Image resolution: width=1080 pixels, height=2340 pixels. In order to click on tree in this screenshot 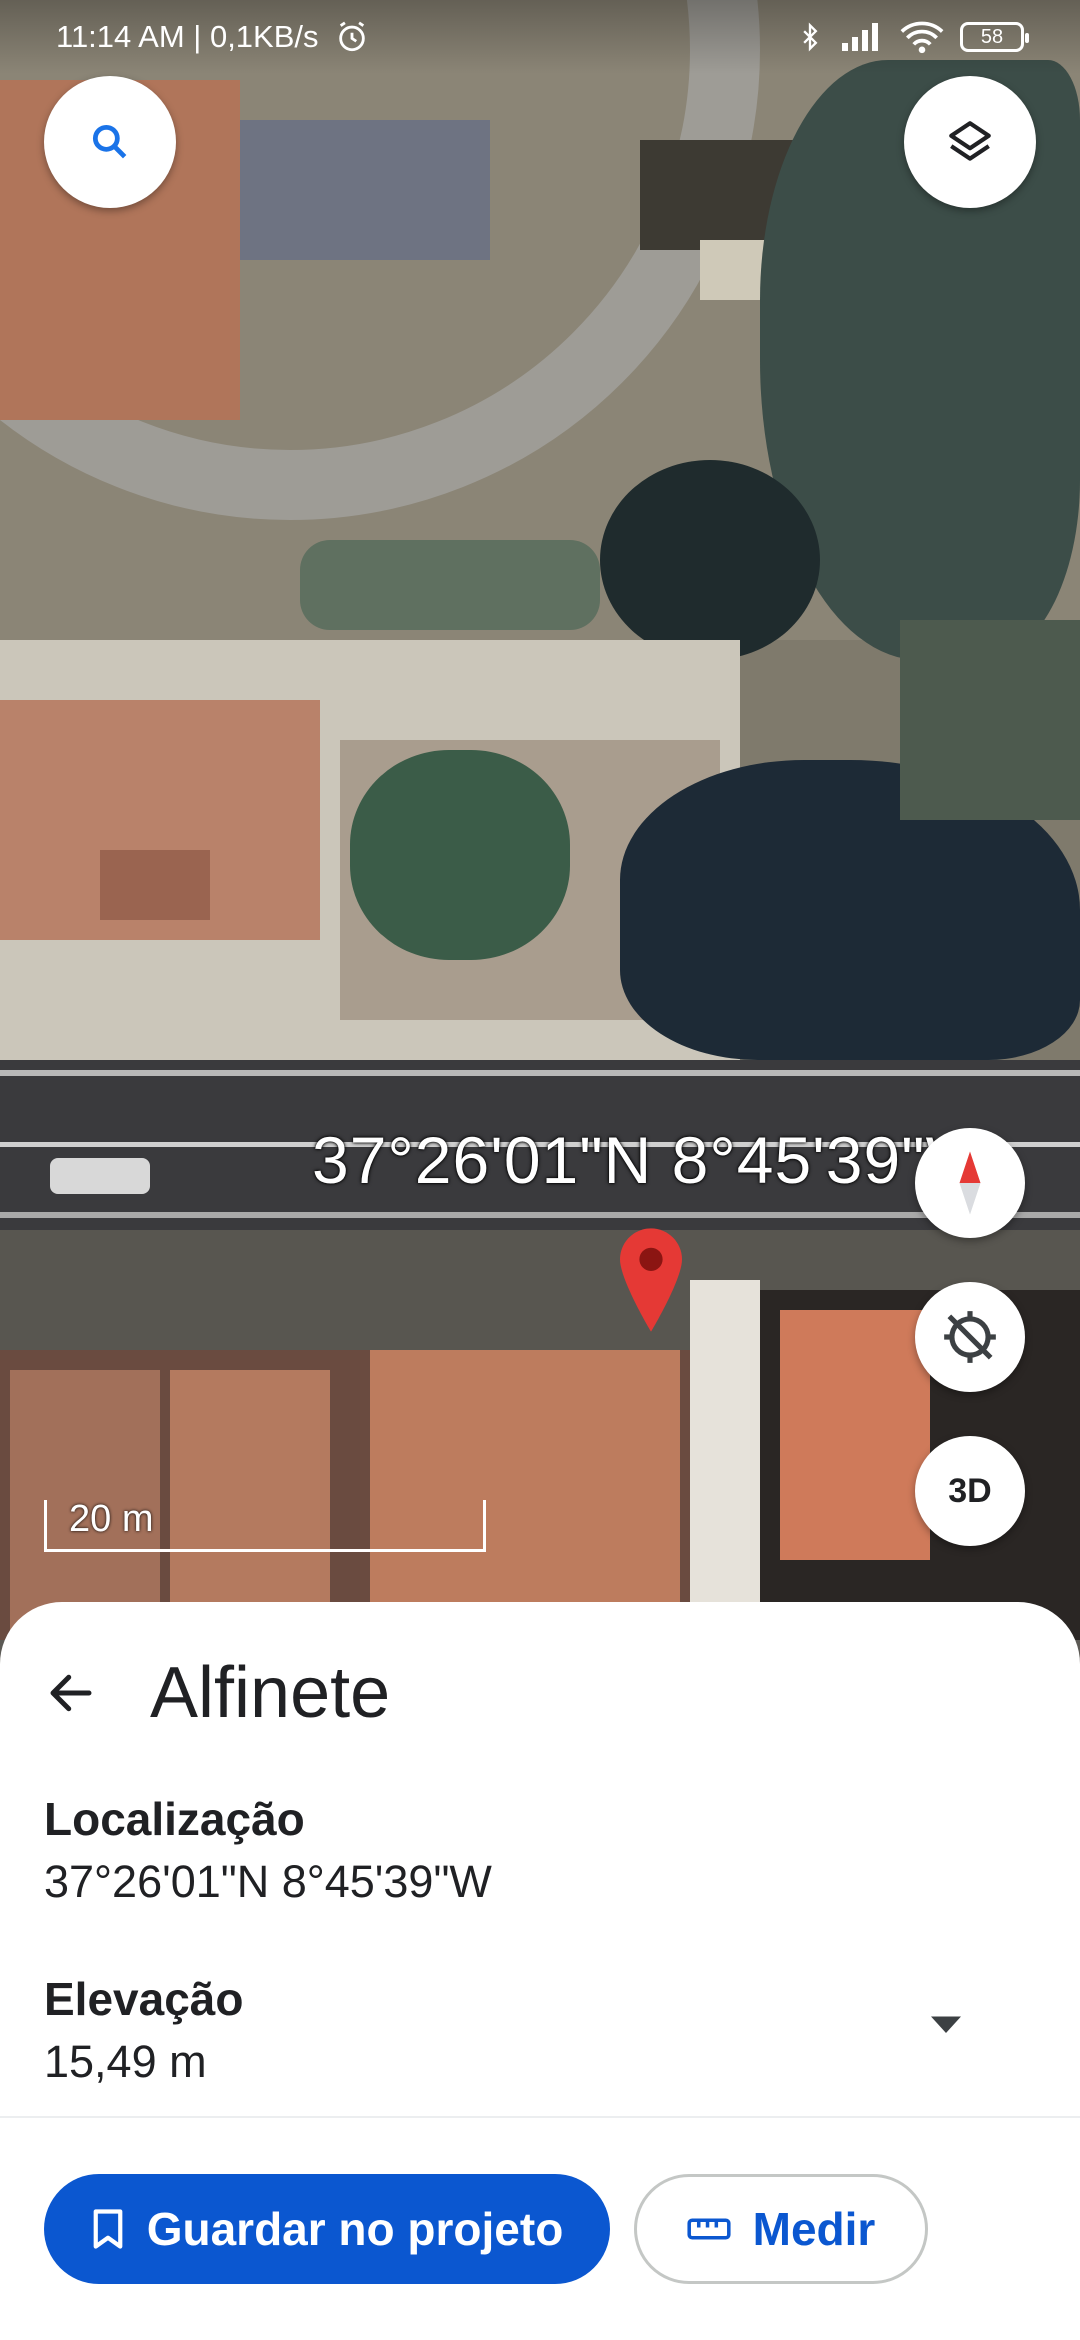, I will do `click(460, 855)`.